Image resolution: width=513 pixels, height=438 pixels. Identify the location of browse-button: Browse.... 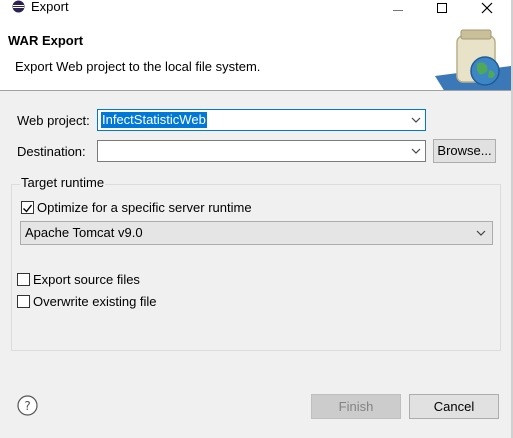
(464, 151).